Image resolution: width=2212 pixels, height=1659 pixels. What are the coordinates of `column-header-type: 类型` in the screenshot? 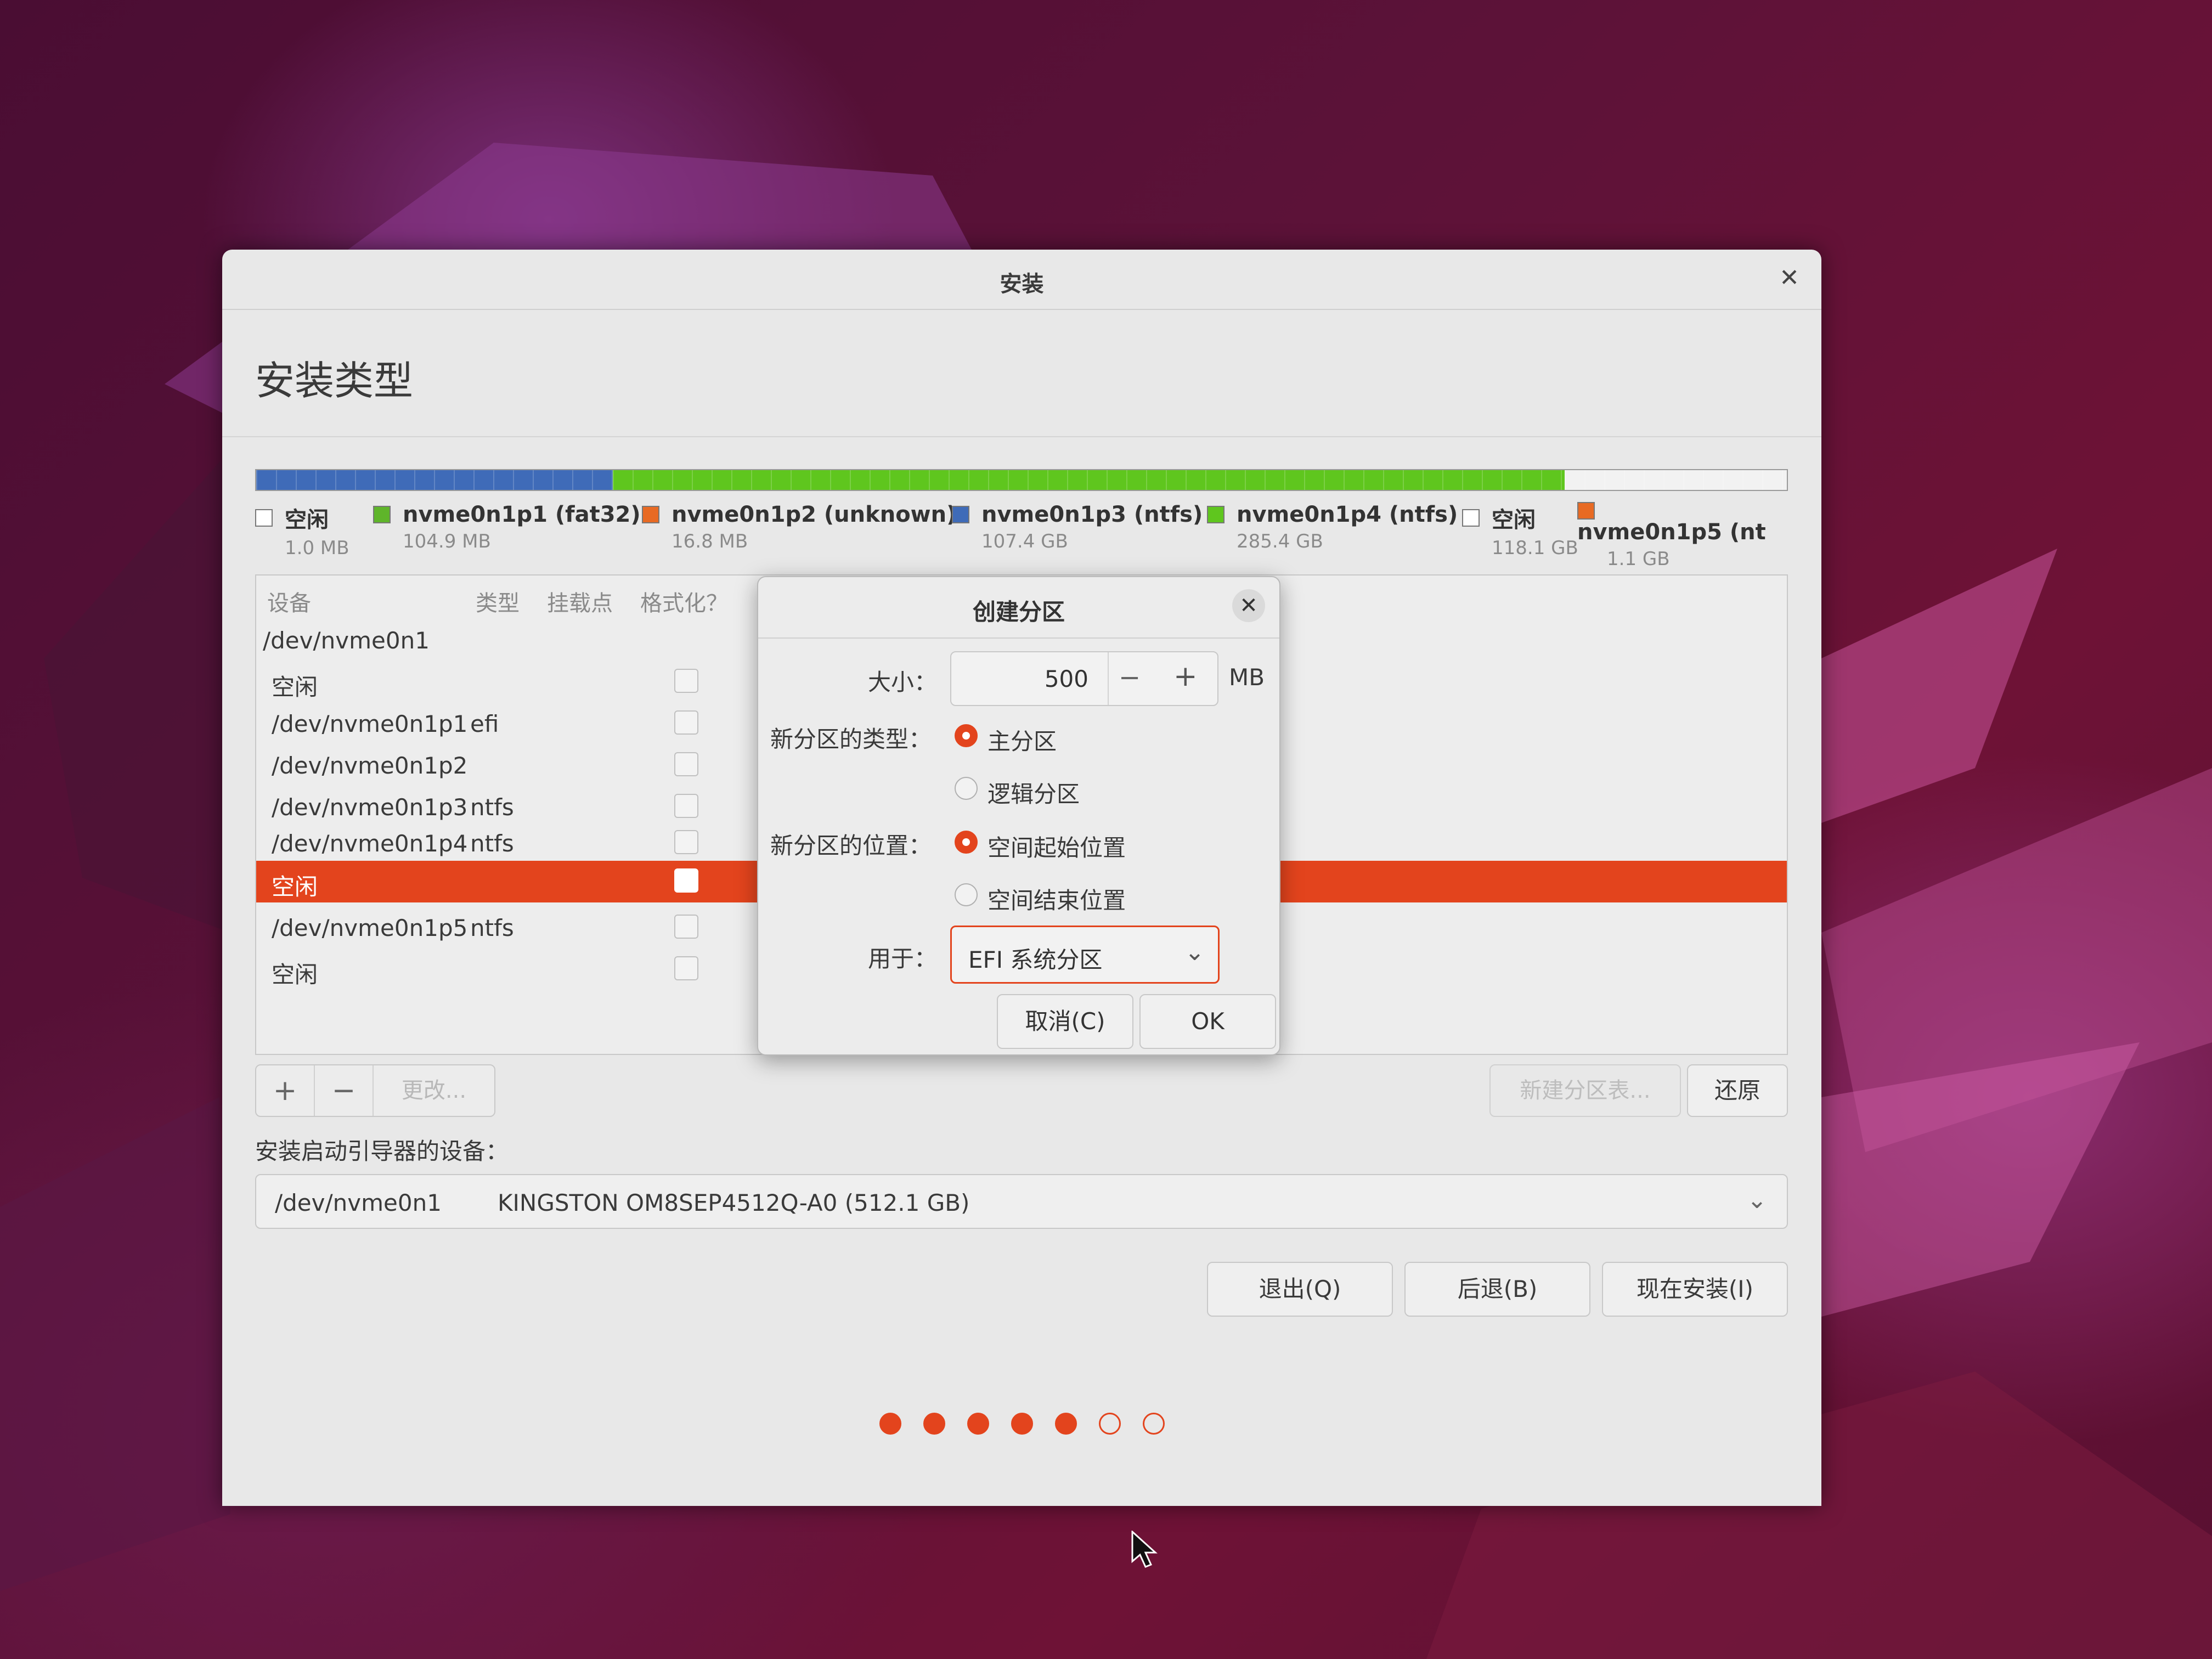 It's located at (498, 601).